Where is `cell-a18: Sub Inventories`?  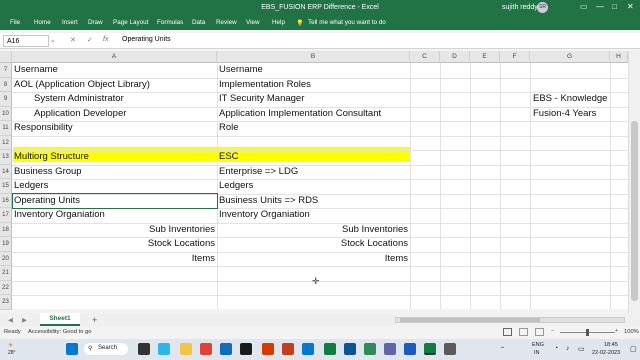 cell-a18: Sub Inventories is located at coordinates (114, 230).